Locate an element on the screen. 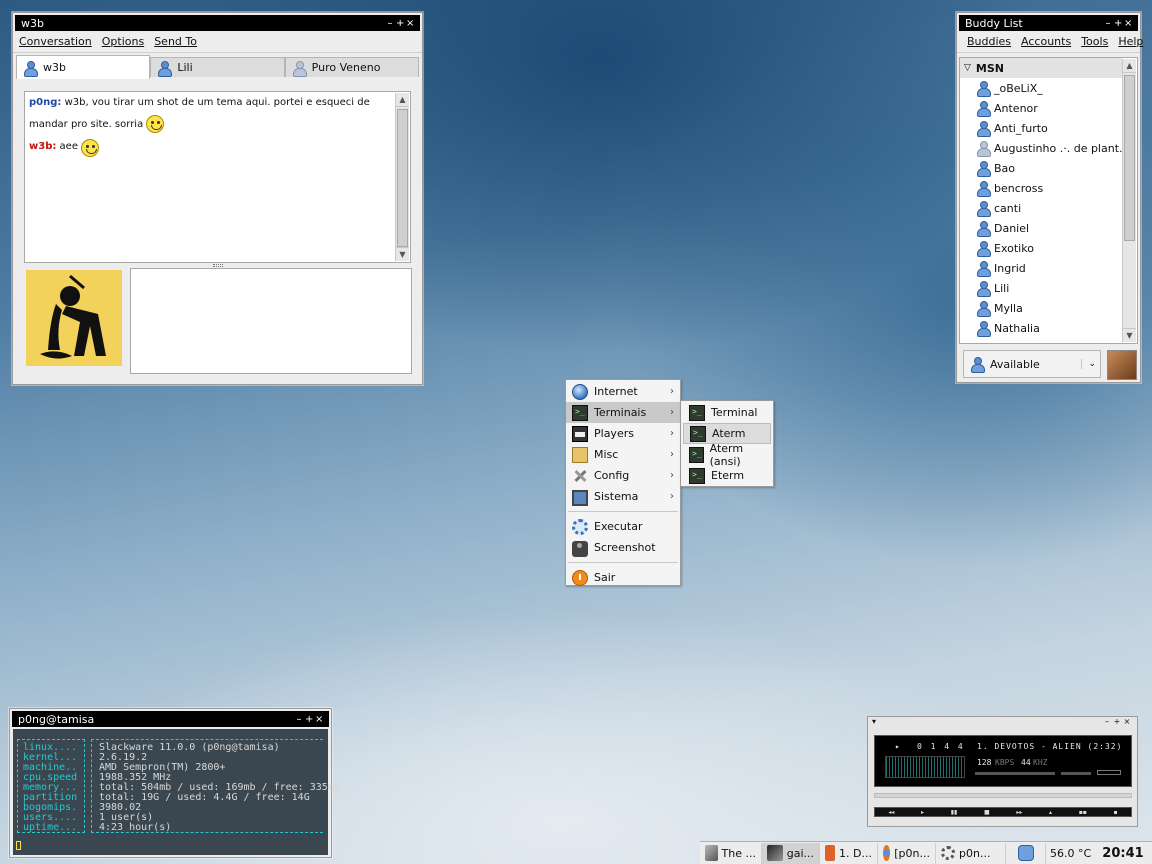  volume-slider is located at coordinates (1015, 773).